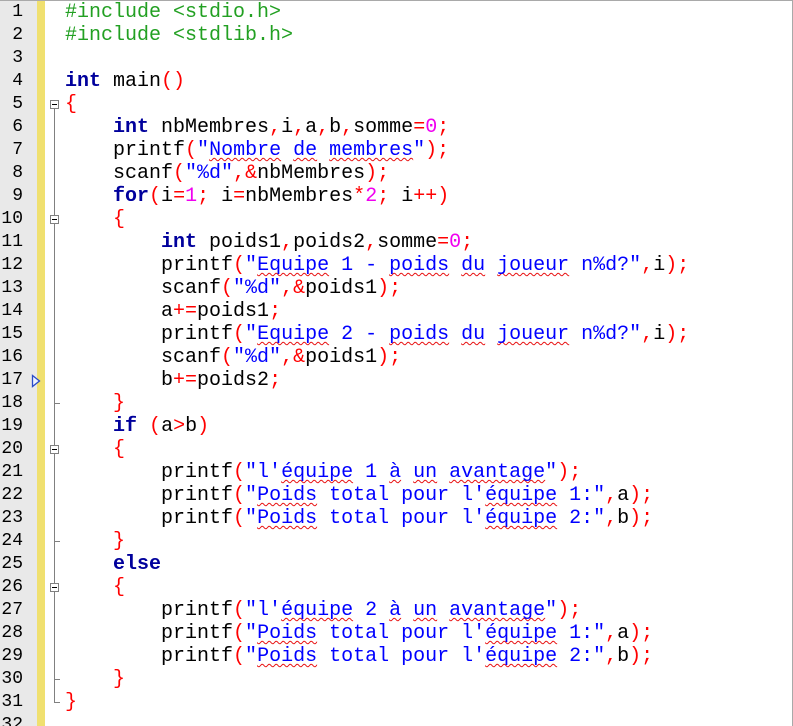  I want to click on line-number: 11, so click(18, 242).